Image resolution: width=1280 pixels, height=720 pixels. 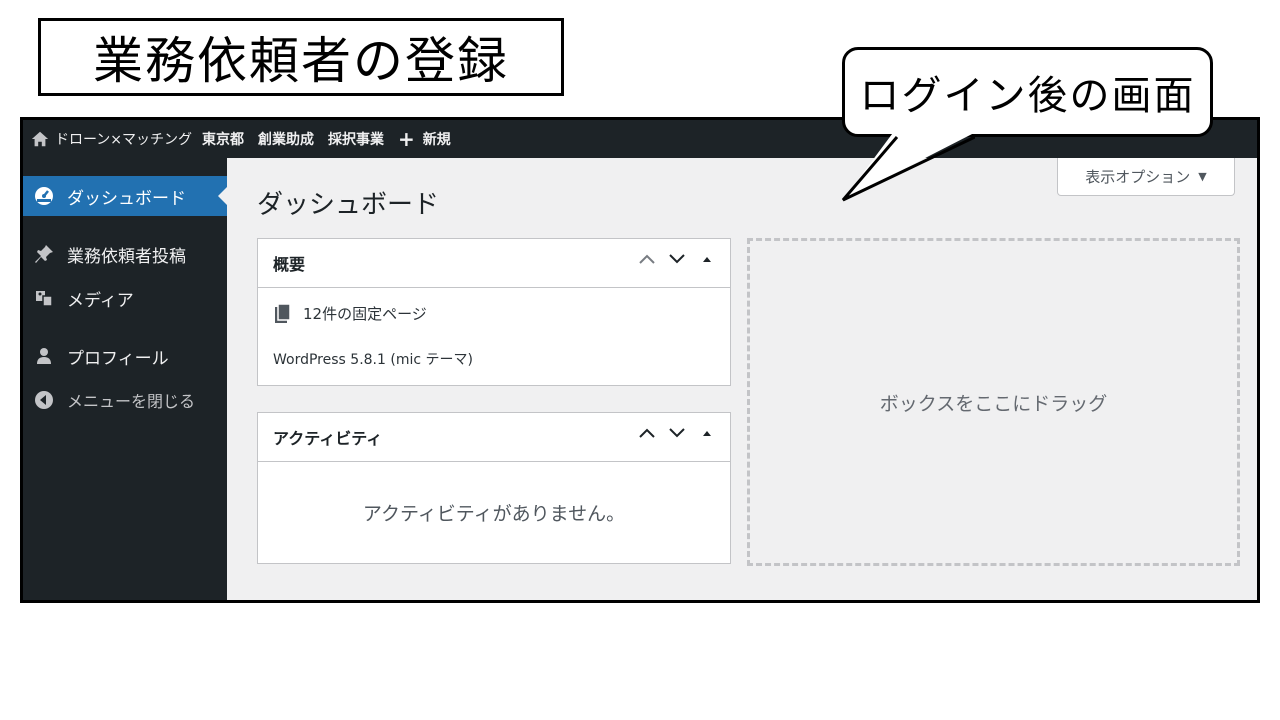 I want to click on new-label: 新規, so click(x=436, y=140).